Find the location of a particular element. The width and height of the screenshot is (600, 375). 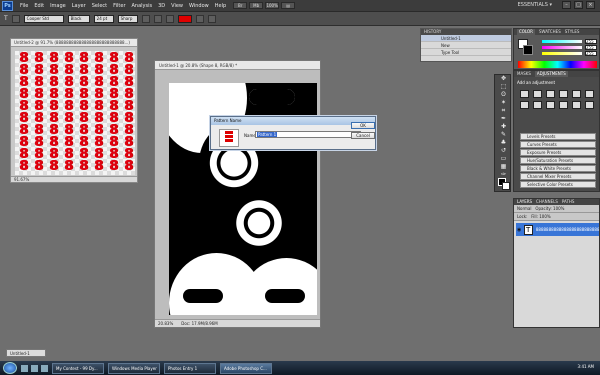

menu-select: Select is located at coordinates (99, 6).